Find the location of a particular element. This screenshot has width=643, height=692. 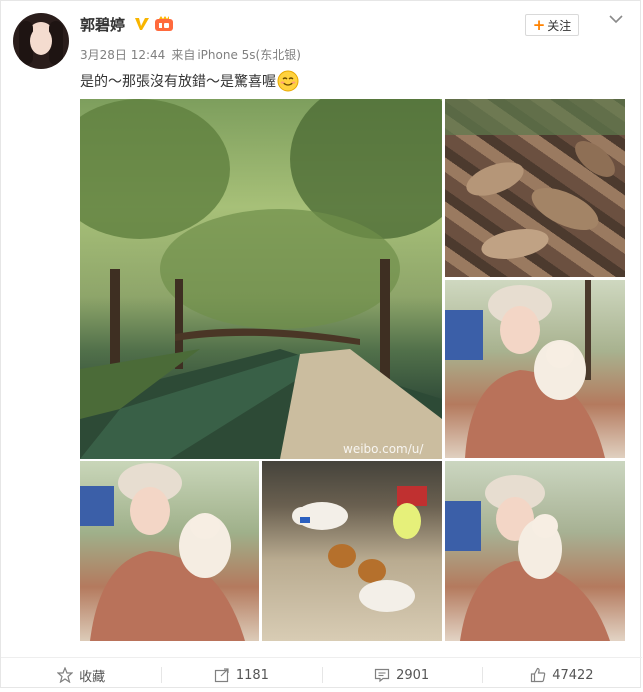

follow-label: 关注 is located at coordinates (559, 25).